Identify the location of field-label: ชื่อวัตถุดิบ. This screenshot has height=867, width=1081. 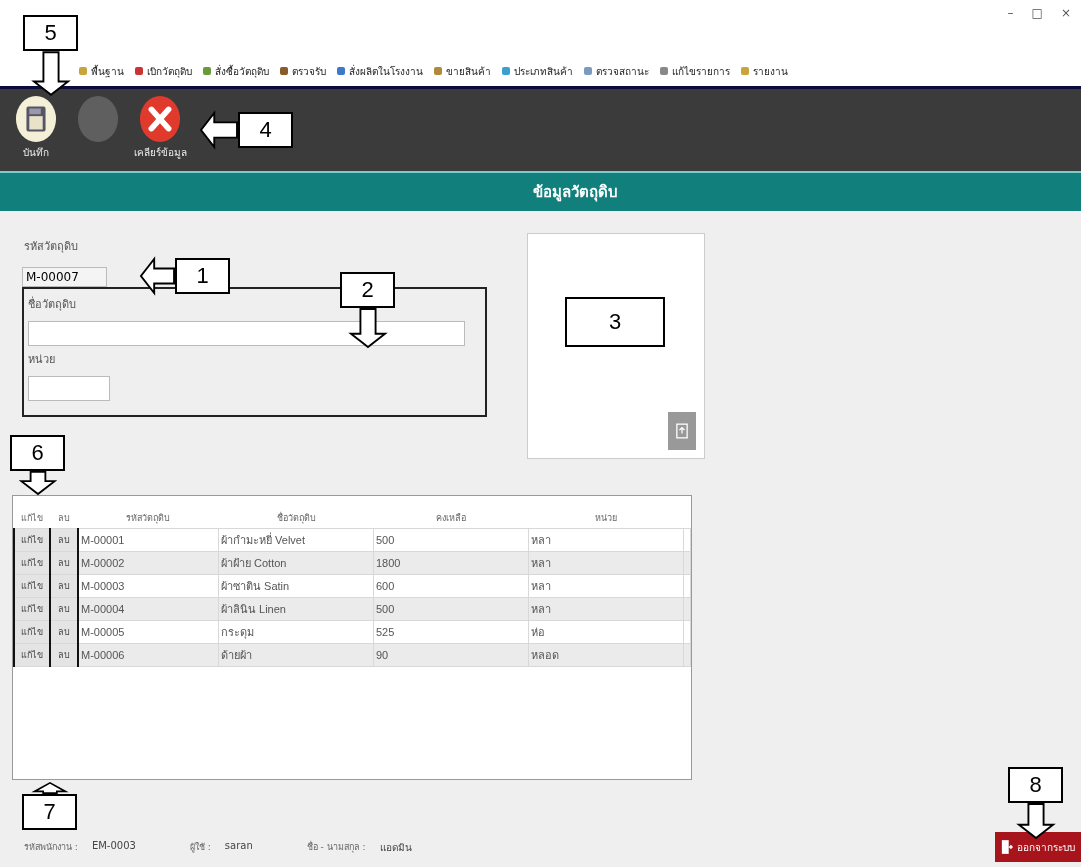
(52, 304).